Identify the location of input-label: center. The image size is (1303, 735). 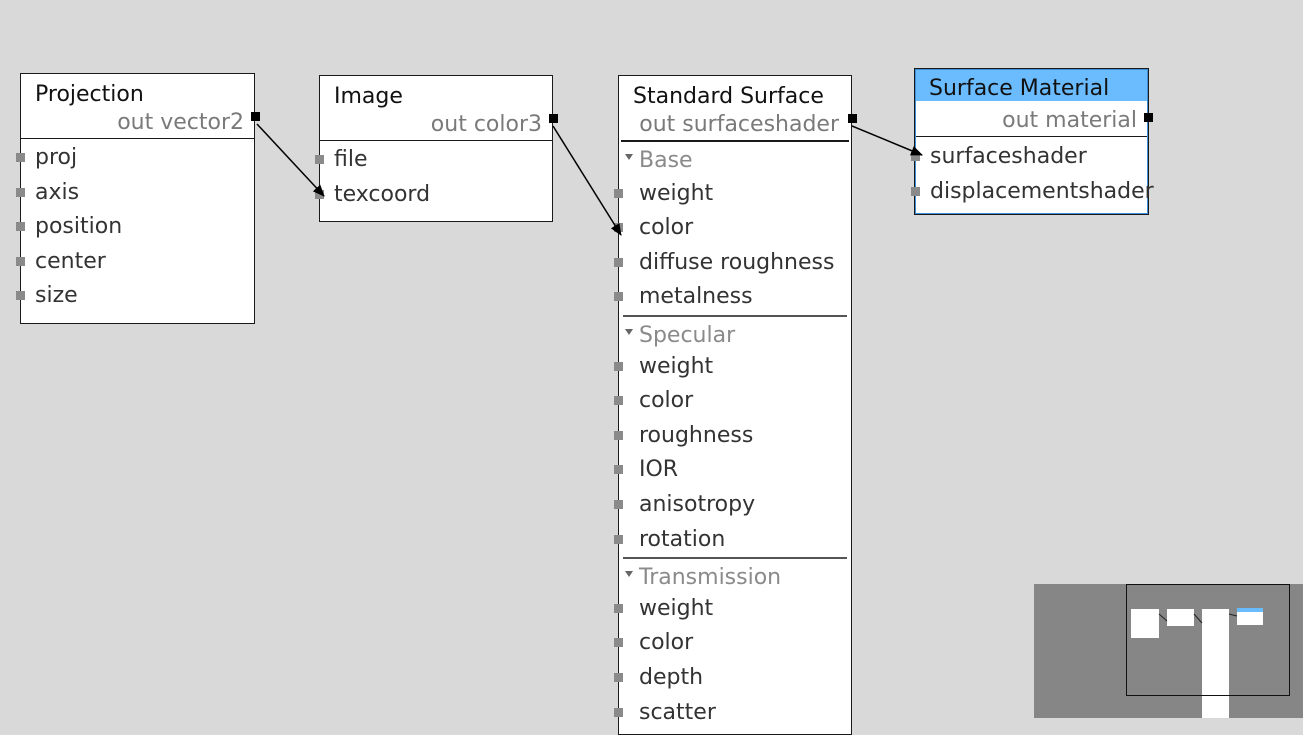
(70, 261).